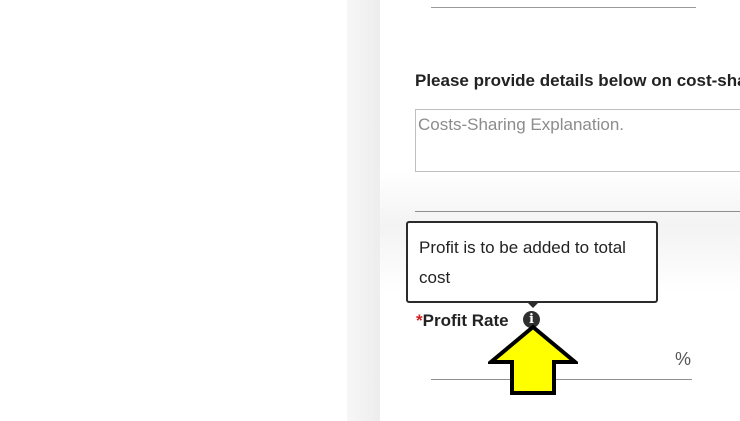 The image size is (740, 421). Describe the element at coordinates (419, 320) in the screenshot. I see `required-marker: *` at that location.